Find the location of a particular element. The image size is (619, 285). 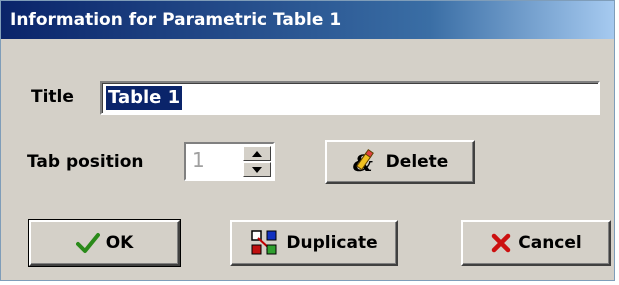

cancel-button: Cancel is located at coordinates (536, 243).